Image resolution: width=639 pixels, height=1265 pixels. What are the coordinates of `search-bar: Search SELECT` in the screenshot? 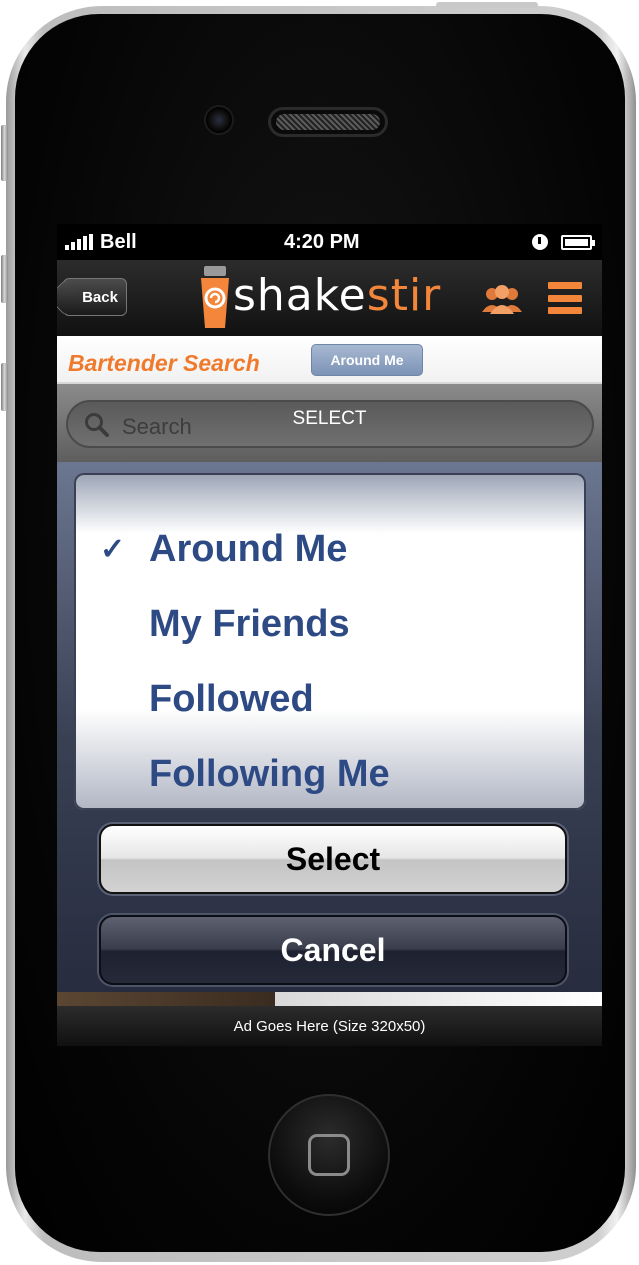 It's located at (329, 423).